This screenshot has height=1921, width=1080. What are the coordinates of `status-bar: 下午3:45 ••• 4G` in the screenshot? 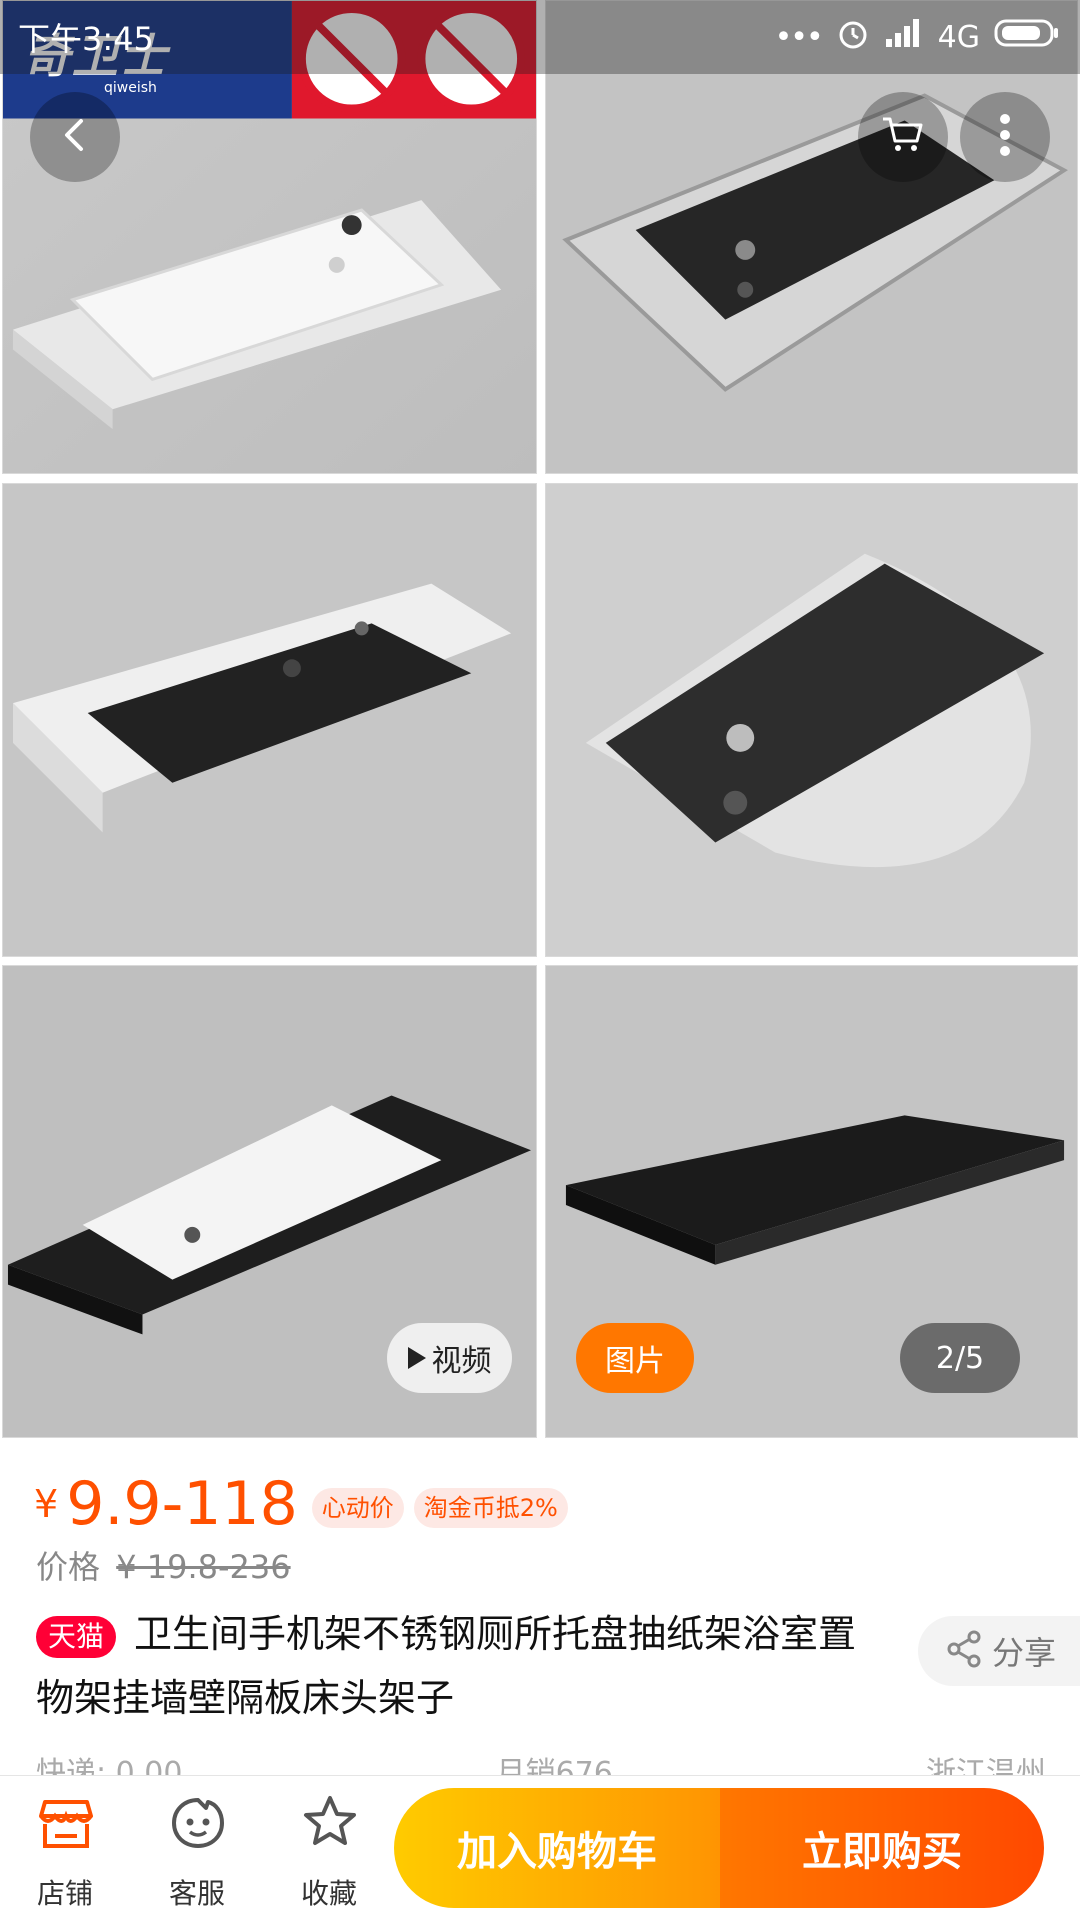 It's located at (540, 37).